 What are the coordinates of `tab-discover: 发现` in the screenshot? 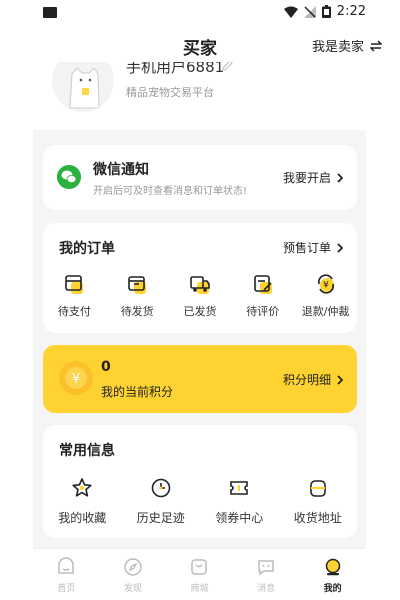 It's located at (133, 574).